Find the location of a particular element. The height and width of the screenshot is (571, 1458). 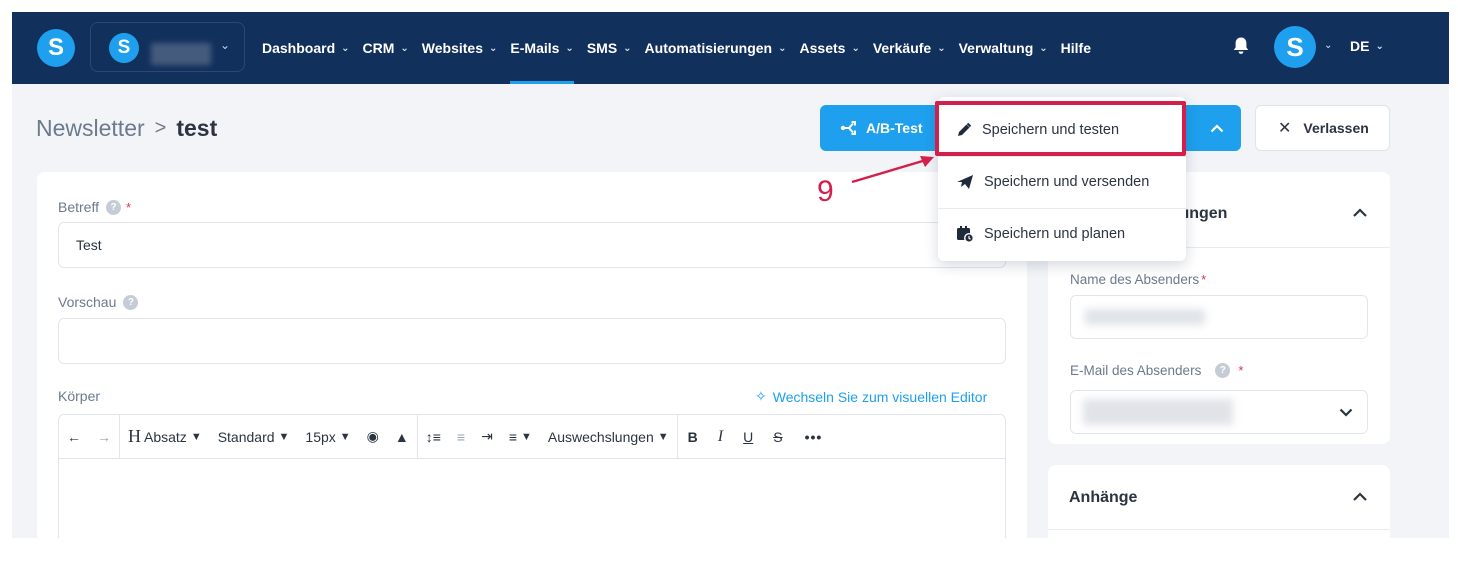

heading-select: H Absatz ▼ is located at coordinates (165, 437).